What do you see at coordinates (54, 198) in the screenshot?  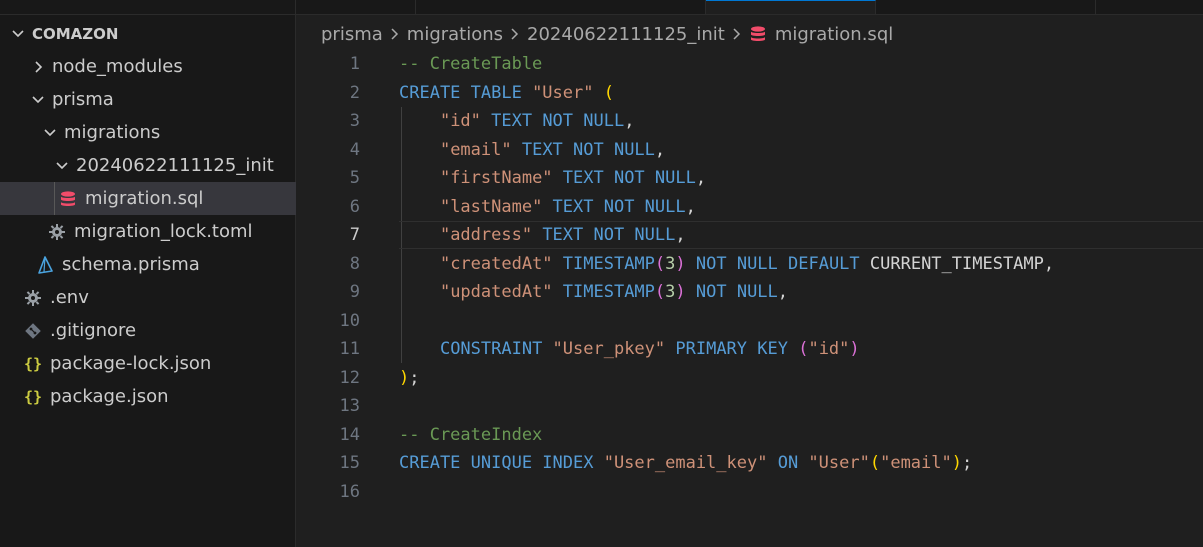 I see `tree-indent-guide` at bounding box center [54, 198].